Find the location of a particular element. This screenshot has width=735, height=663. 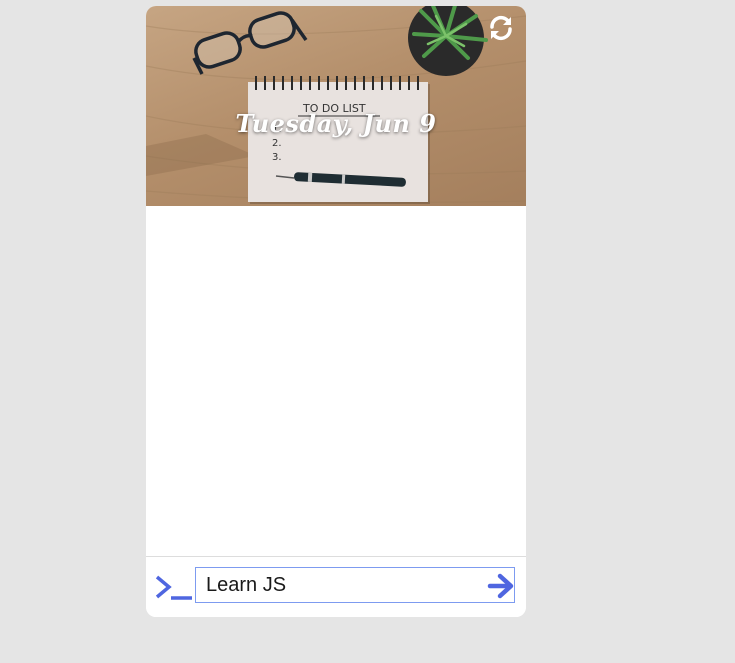

refresh-icon is located at coordinates (501, 28).